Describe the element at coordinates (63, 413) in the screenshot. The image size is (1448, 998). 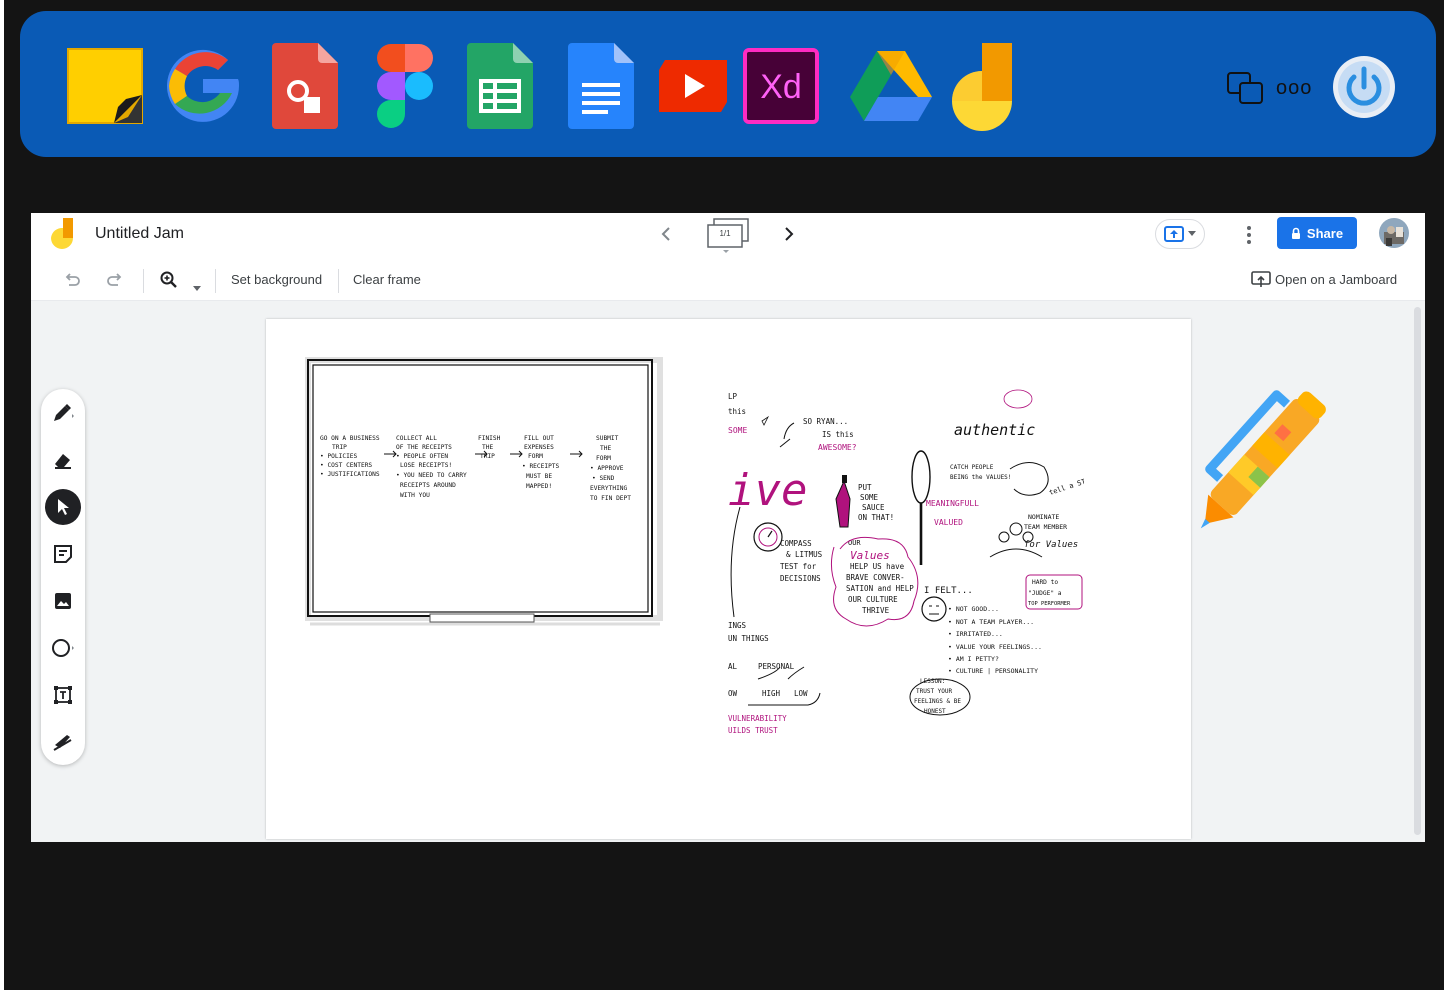
I see `pen-tool` at that location.